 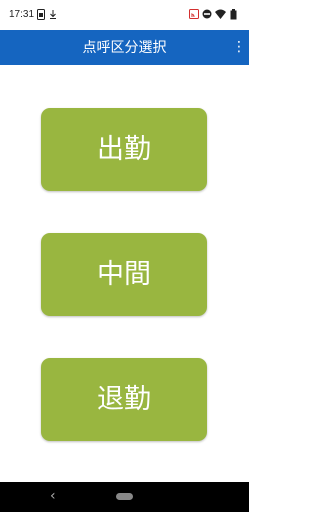 What do you see at coordinates (22, 14) in the screenshot?
I see `status-time: 17:31` at bounding box center [22, 14].